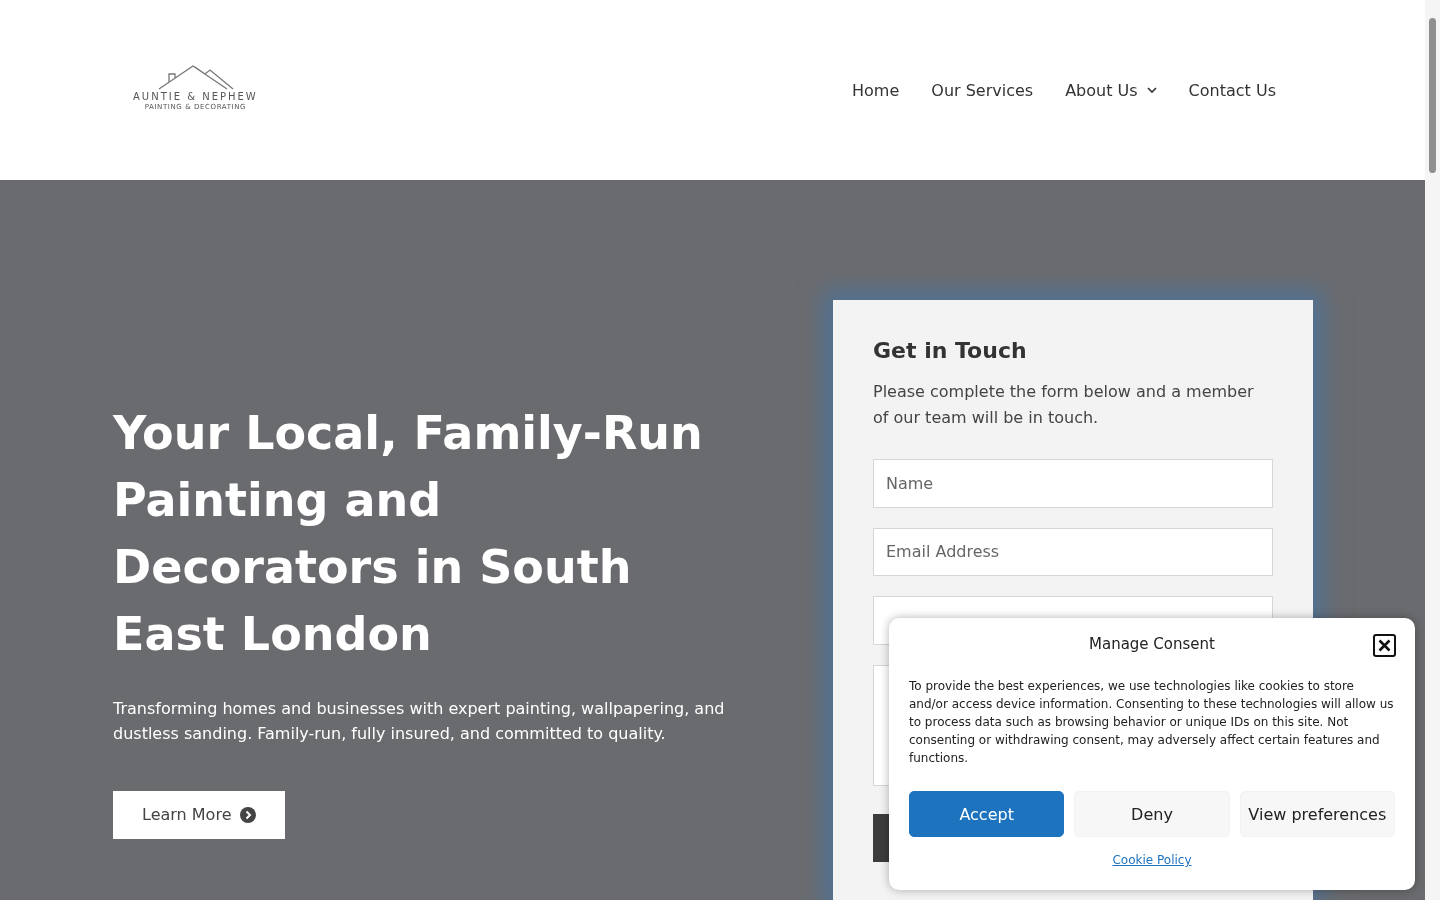 This screenshot has height=900, width=1440. What do you see at coordinates (419, 721) in the screenshot?
I see `hero-text: Transforming homes and businesses with expert painting, wallpapering, and dustless sanding. Family-run, fully insured, and committed to quality.` at bounding box center [419, 721].